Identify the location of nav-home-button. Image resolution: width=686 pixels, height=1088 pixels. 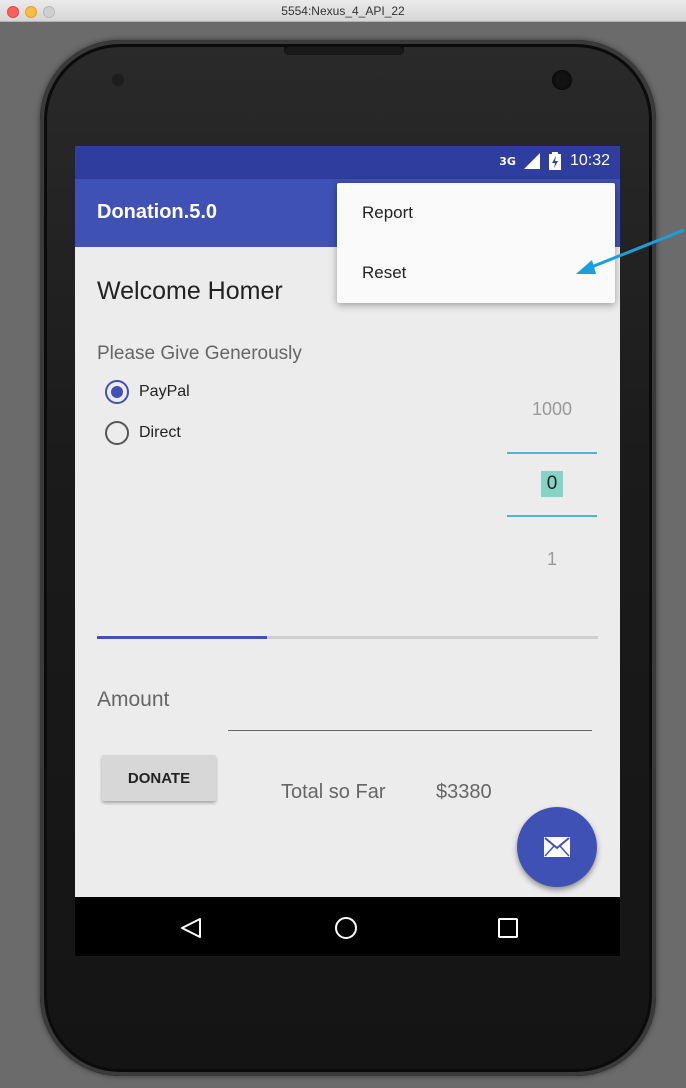
(346, 928).